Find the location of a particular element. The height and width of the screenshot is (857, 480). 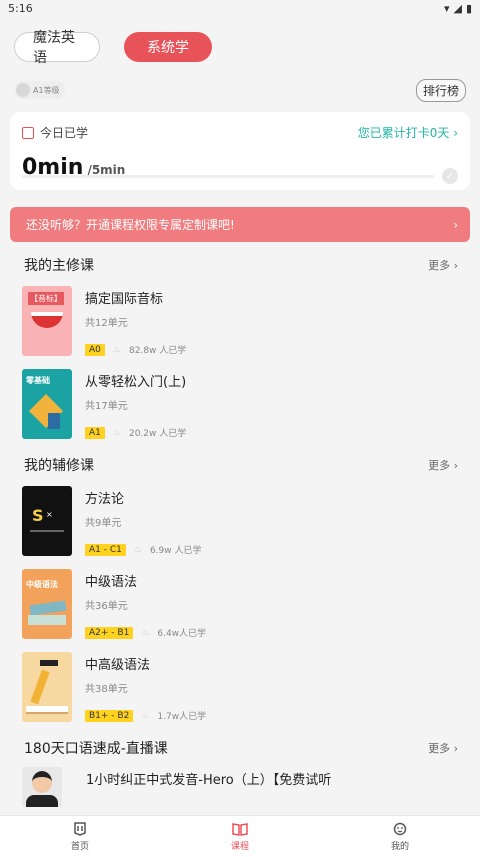

learner-count: 6.9w 人已学 is located at coordinates (175, 551).